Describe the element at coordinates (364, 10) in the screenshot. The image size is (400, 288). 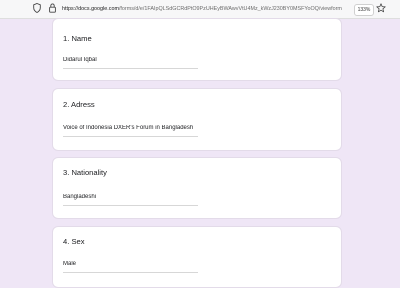
I see `zoom-indicator: 133%` at that location.